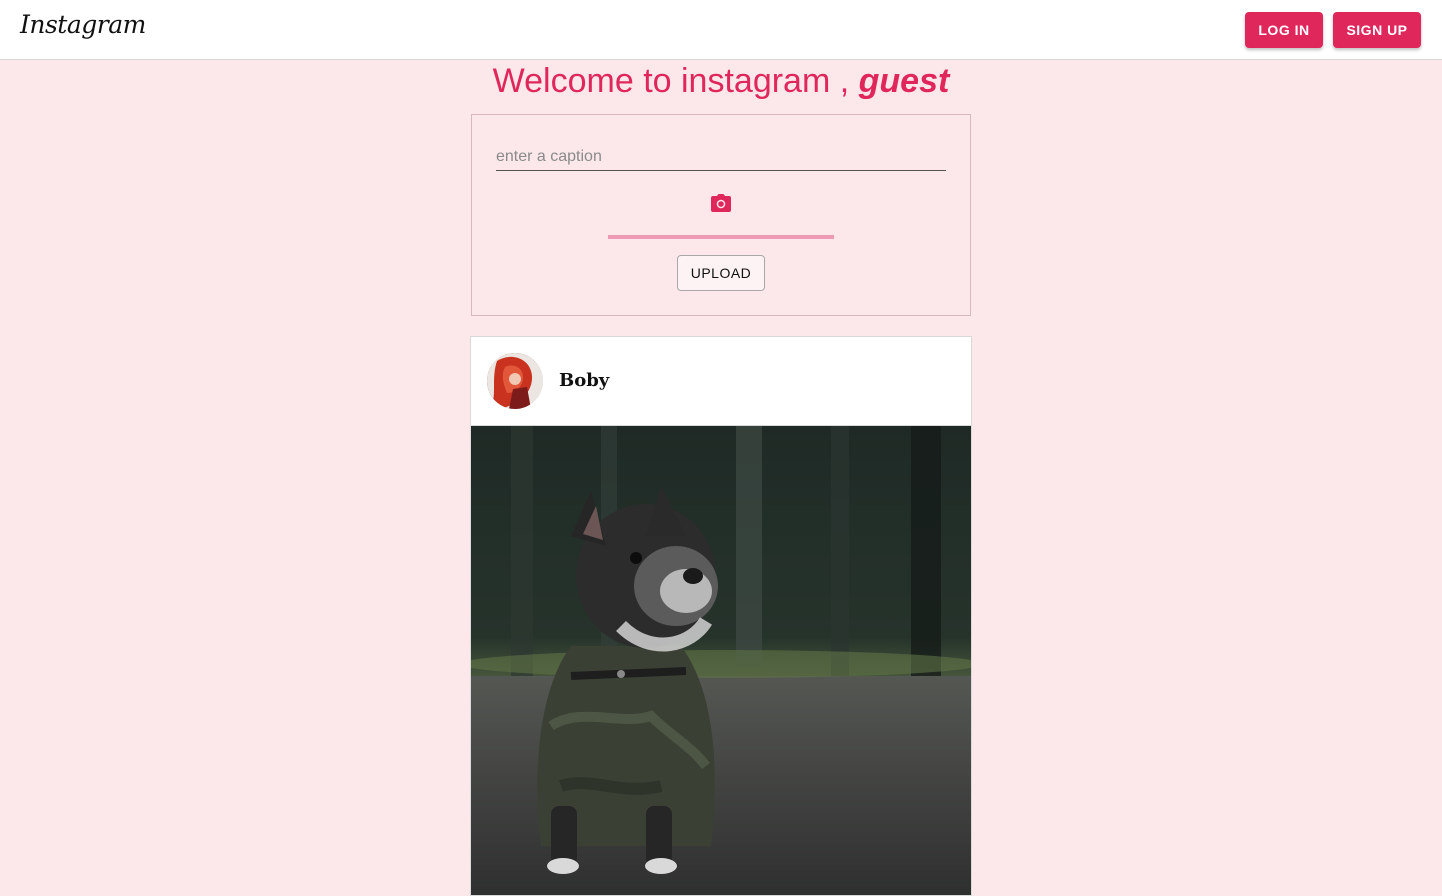  Describe the element at coordinates (721, 203) in the screenshot. I see `camera-icon` at that location.